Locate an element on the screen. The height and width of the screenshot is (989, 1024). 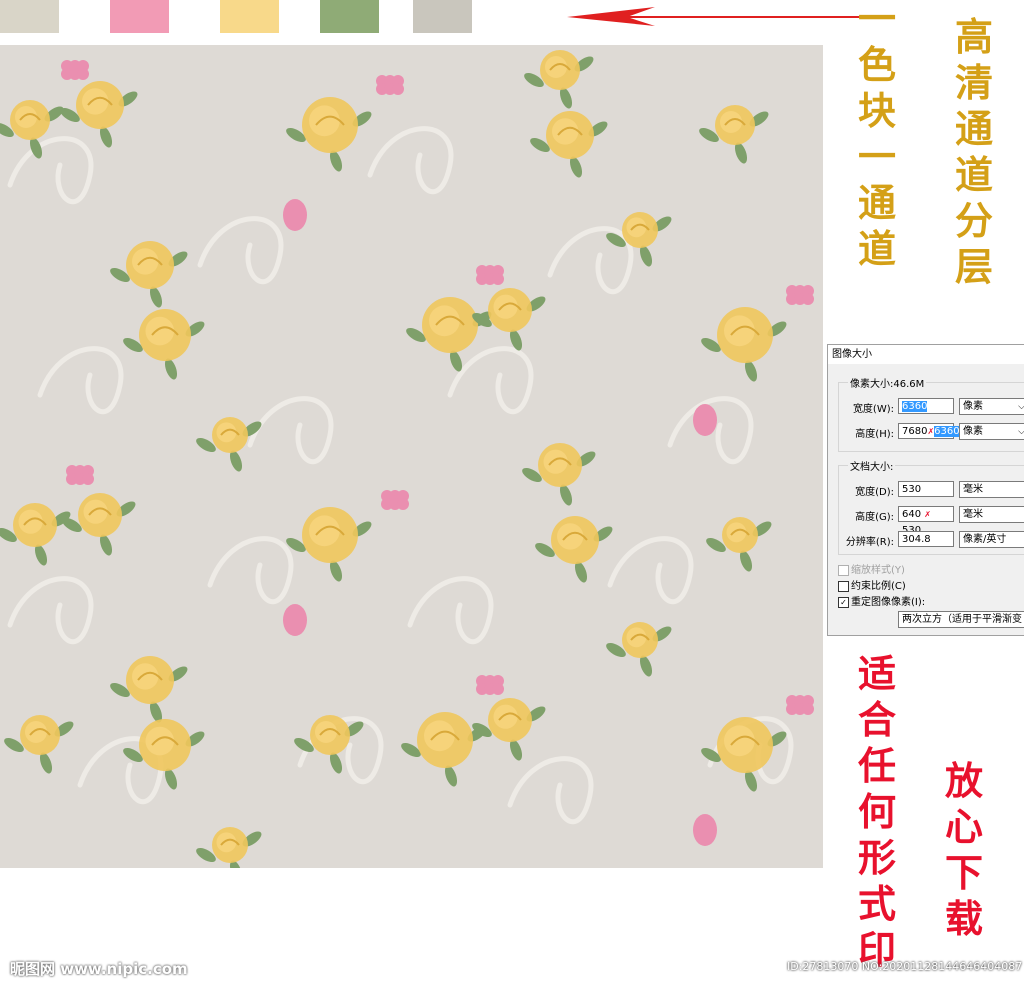
height-old-value: 7680 is located at coordinates (915, 431).